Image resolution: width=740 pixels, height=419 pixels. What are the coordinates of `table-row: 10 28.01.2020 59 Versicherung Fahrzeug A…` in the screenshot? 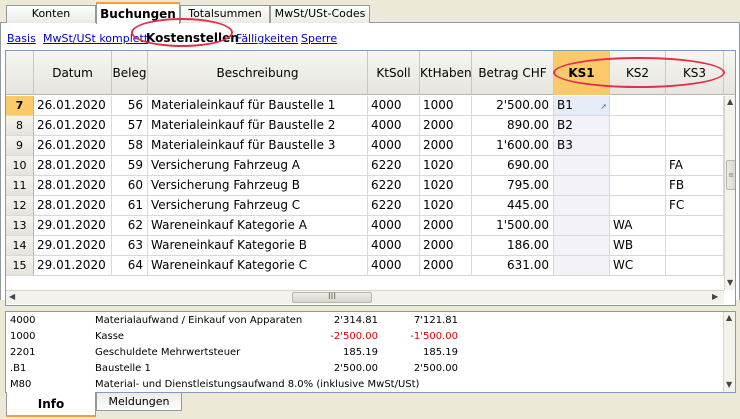 It's located at (370, 166).